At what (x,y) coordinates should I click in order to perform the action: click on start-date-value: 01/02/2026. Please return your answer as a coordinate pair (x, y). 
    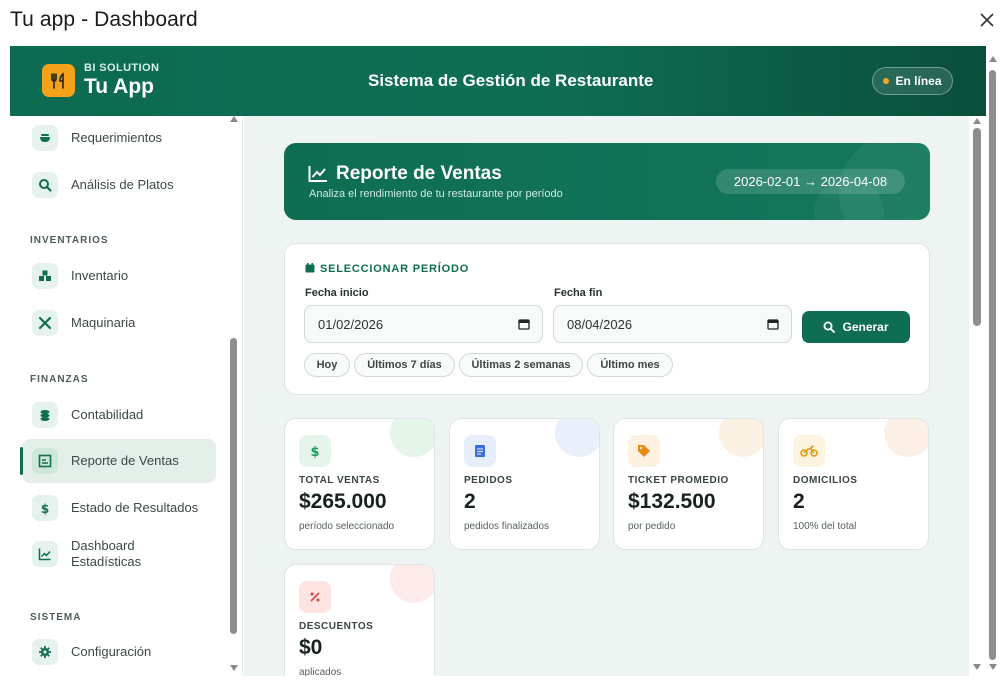
    Looking at the image, I should click on (351, 324).